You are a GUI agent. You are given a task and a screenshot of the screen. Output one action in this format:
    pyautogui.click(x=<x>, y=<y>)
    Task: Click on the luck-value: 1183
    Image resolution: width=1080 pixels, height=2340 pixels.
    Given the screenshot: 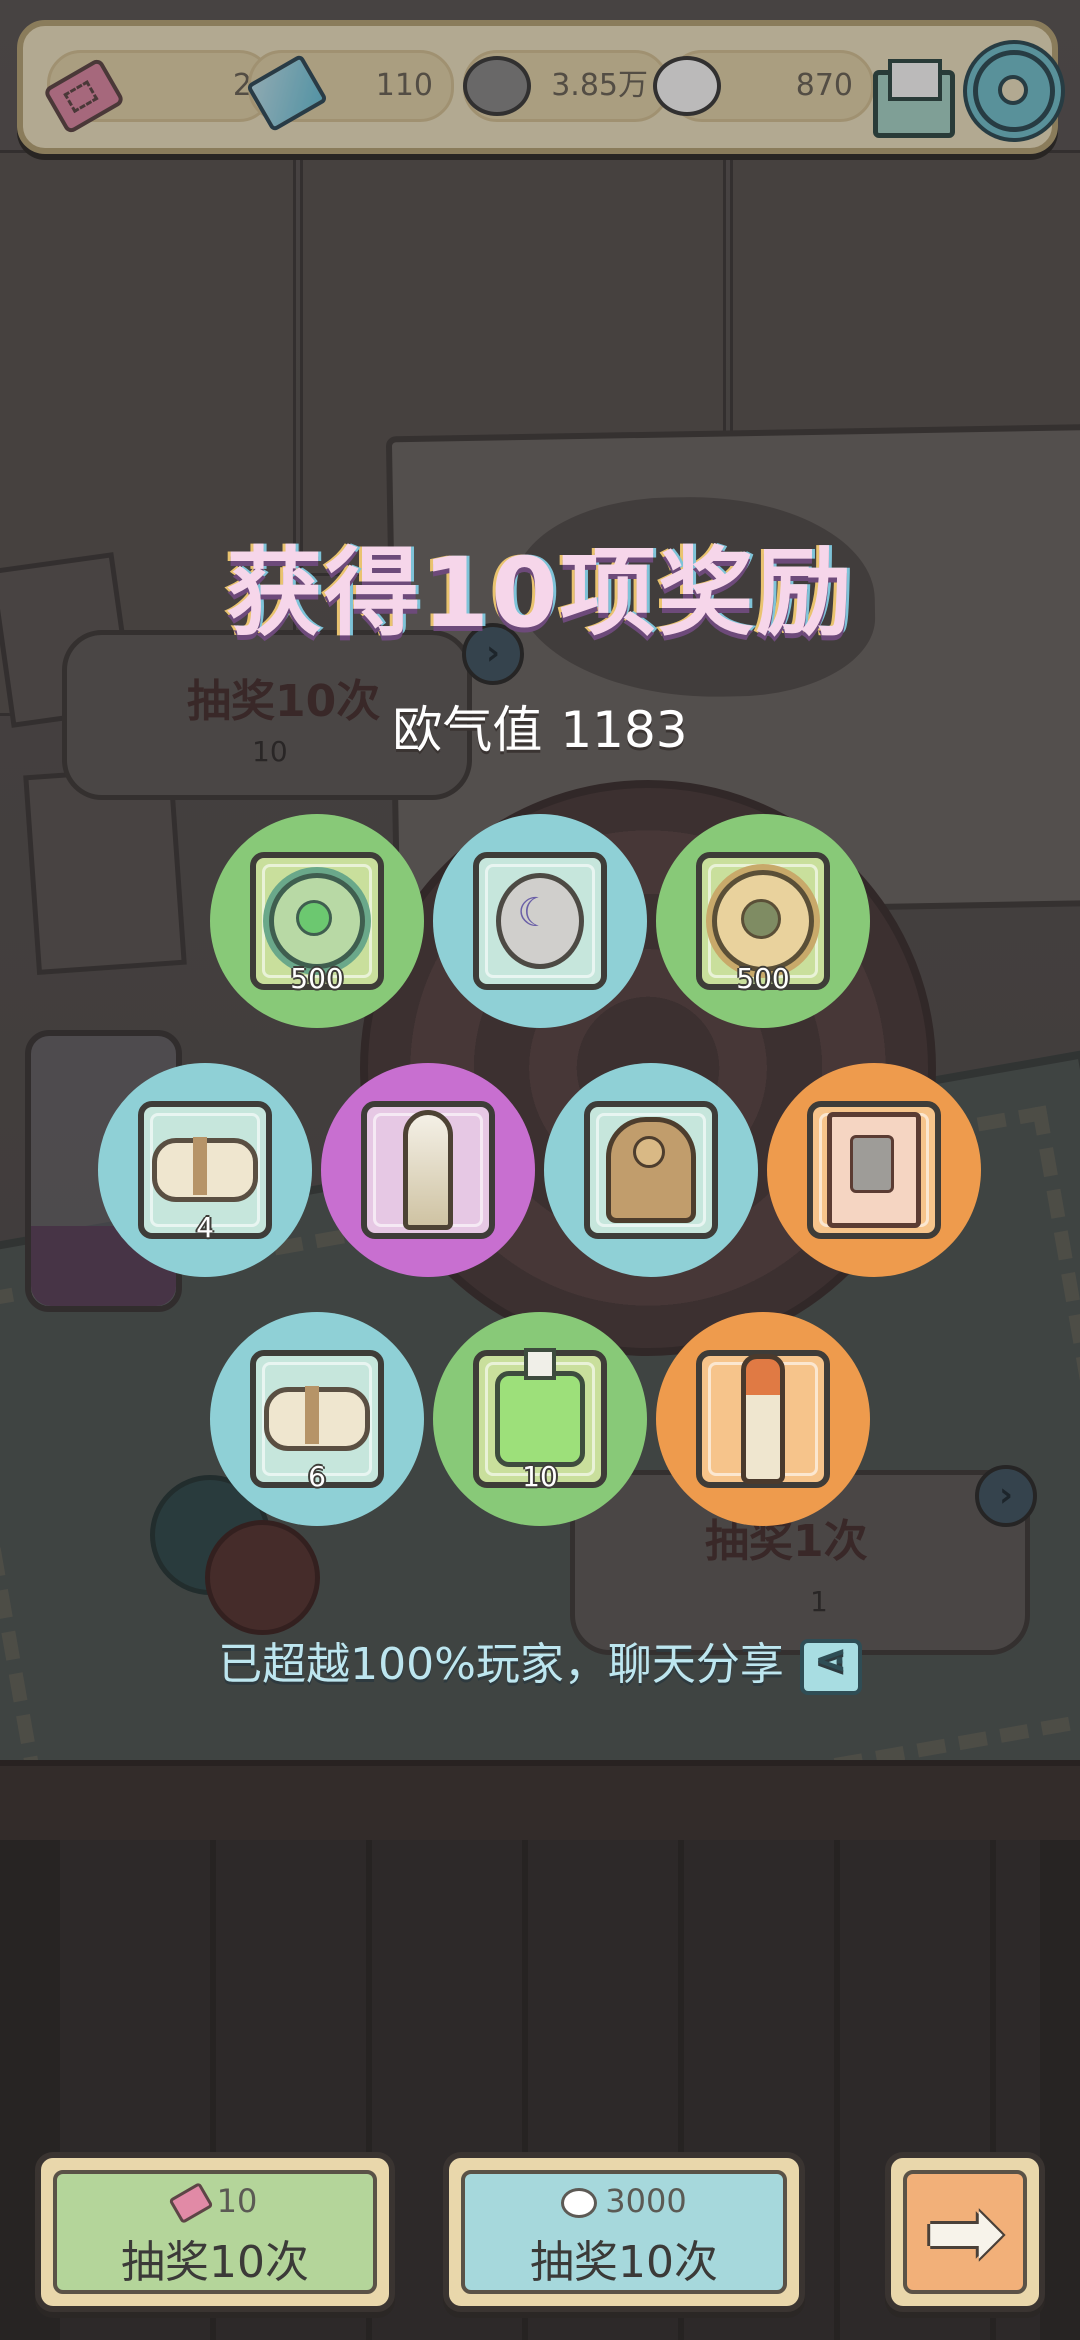 What is the action you would take?
    pyautogui.click(x=624, y=730)
    